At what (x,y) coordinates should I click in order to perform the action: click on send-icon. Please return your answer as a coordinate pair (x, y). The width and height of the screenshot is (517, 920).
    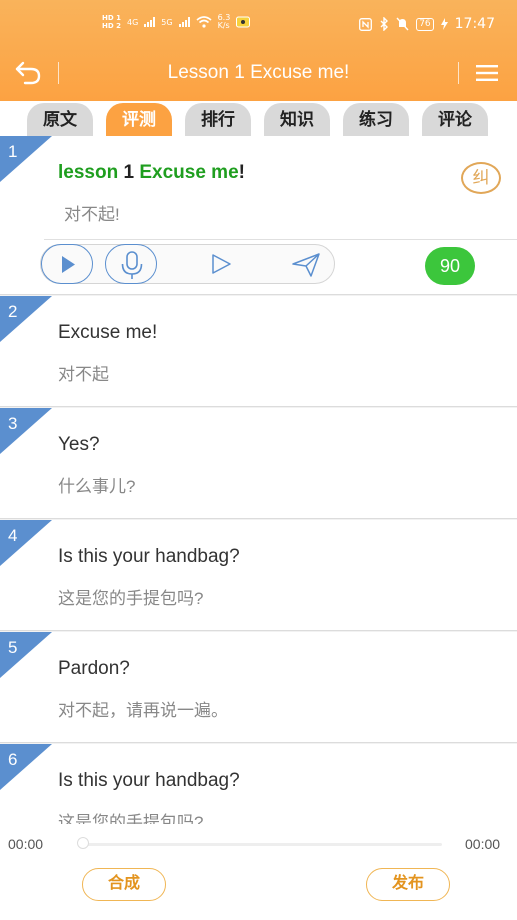
    Looking at the image, I should click on (306, 265).